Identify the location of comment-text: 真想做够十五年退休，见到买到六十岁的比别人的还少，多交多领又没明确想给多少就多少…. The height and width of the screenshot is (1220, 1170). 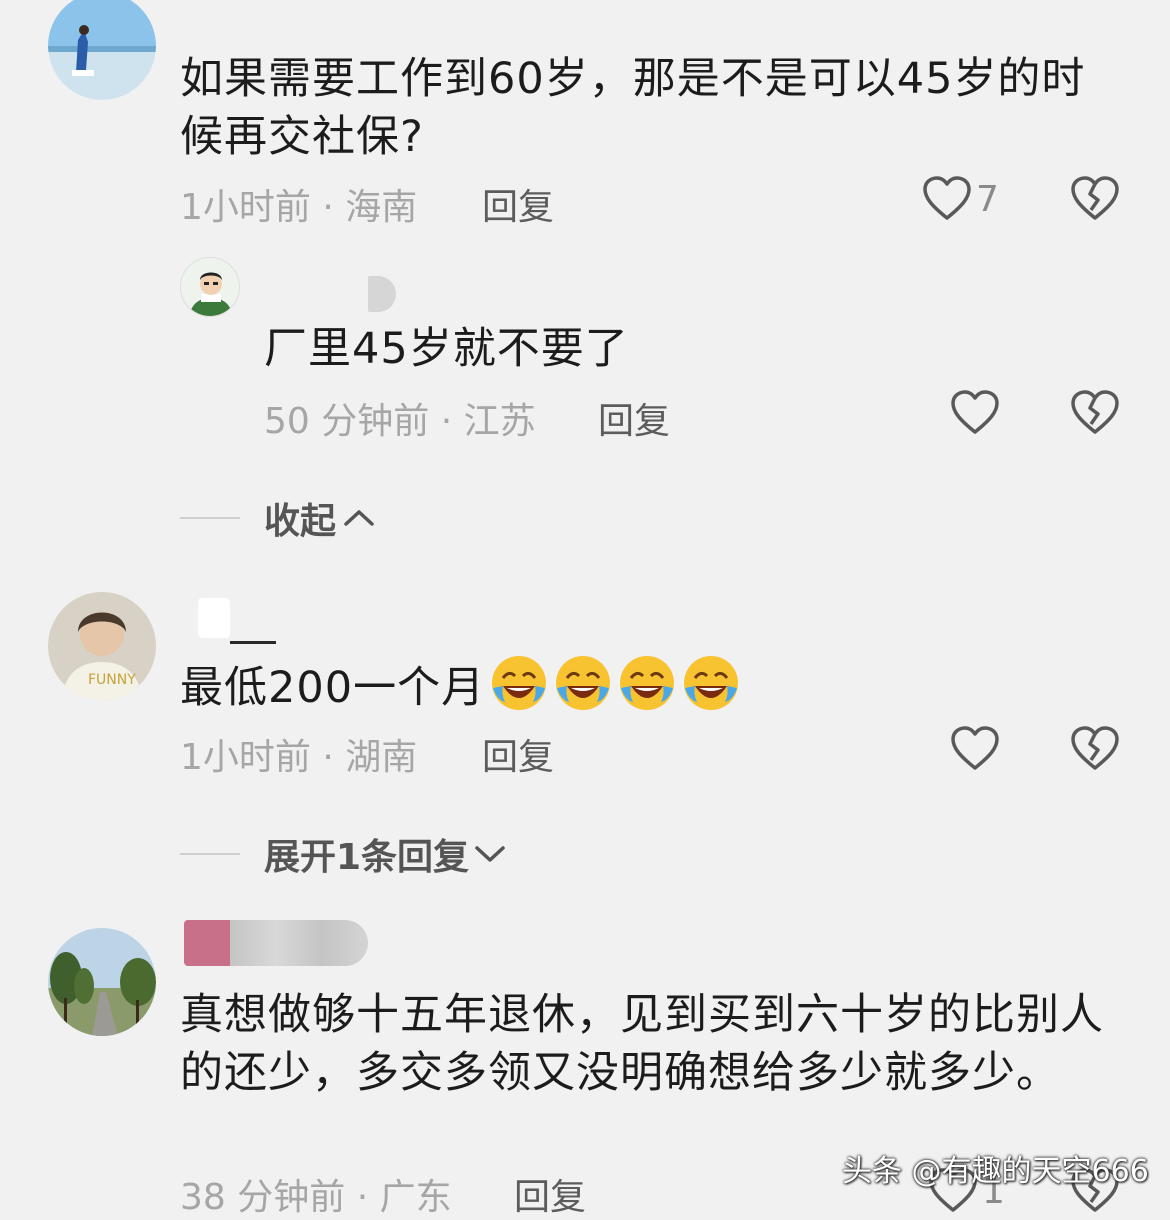
(642, 1044).